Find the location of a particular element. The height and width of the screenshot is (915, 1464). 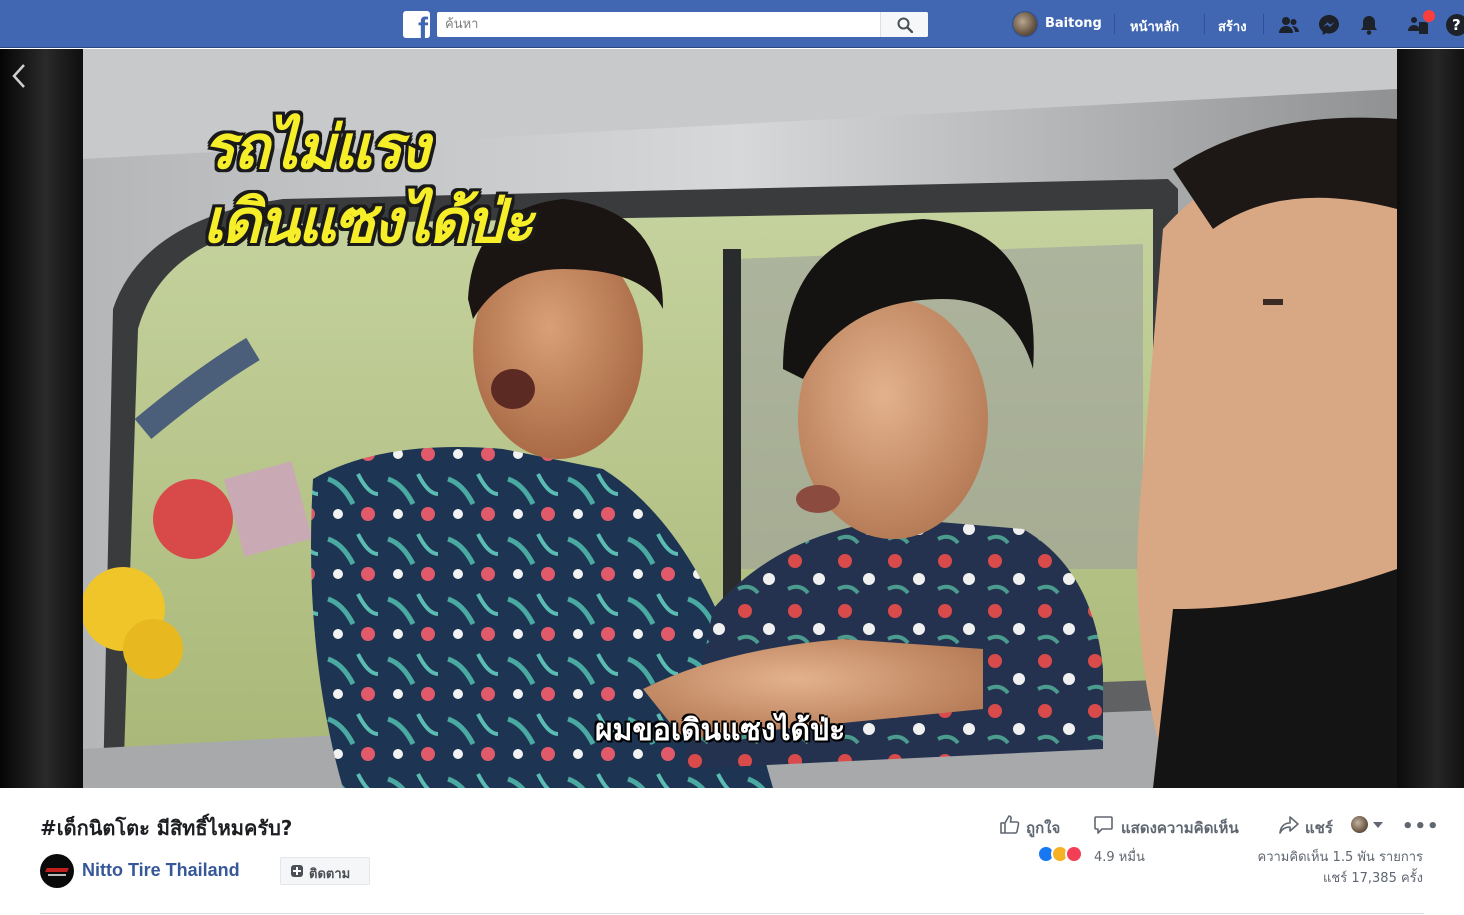

divider is located at coordinates (732, 913).